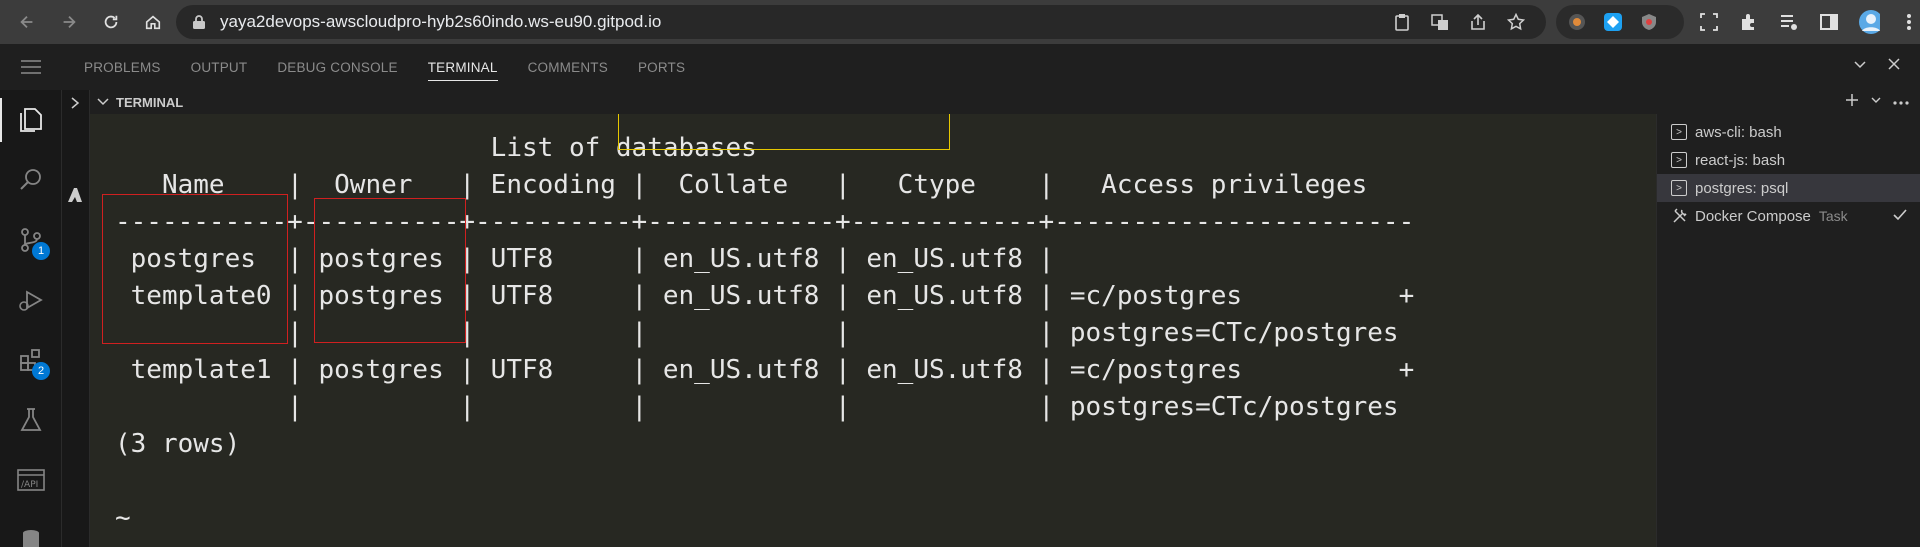  What do you see at coordinates (219, 67) in the screenshot?
I see `tab-output: OUTPUT` at bounding box center [219, 67].